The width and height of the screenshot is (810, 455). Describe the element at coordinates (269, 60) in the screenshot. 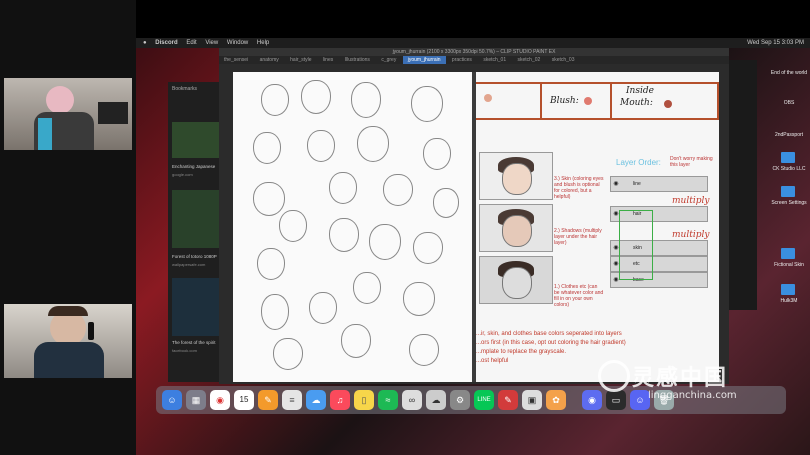

I see `tab: anatomy` at that location.